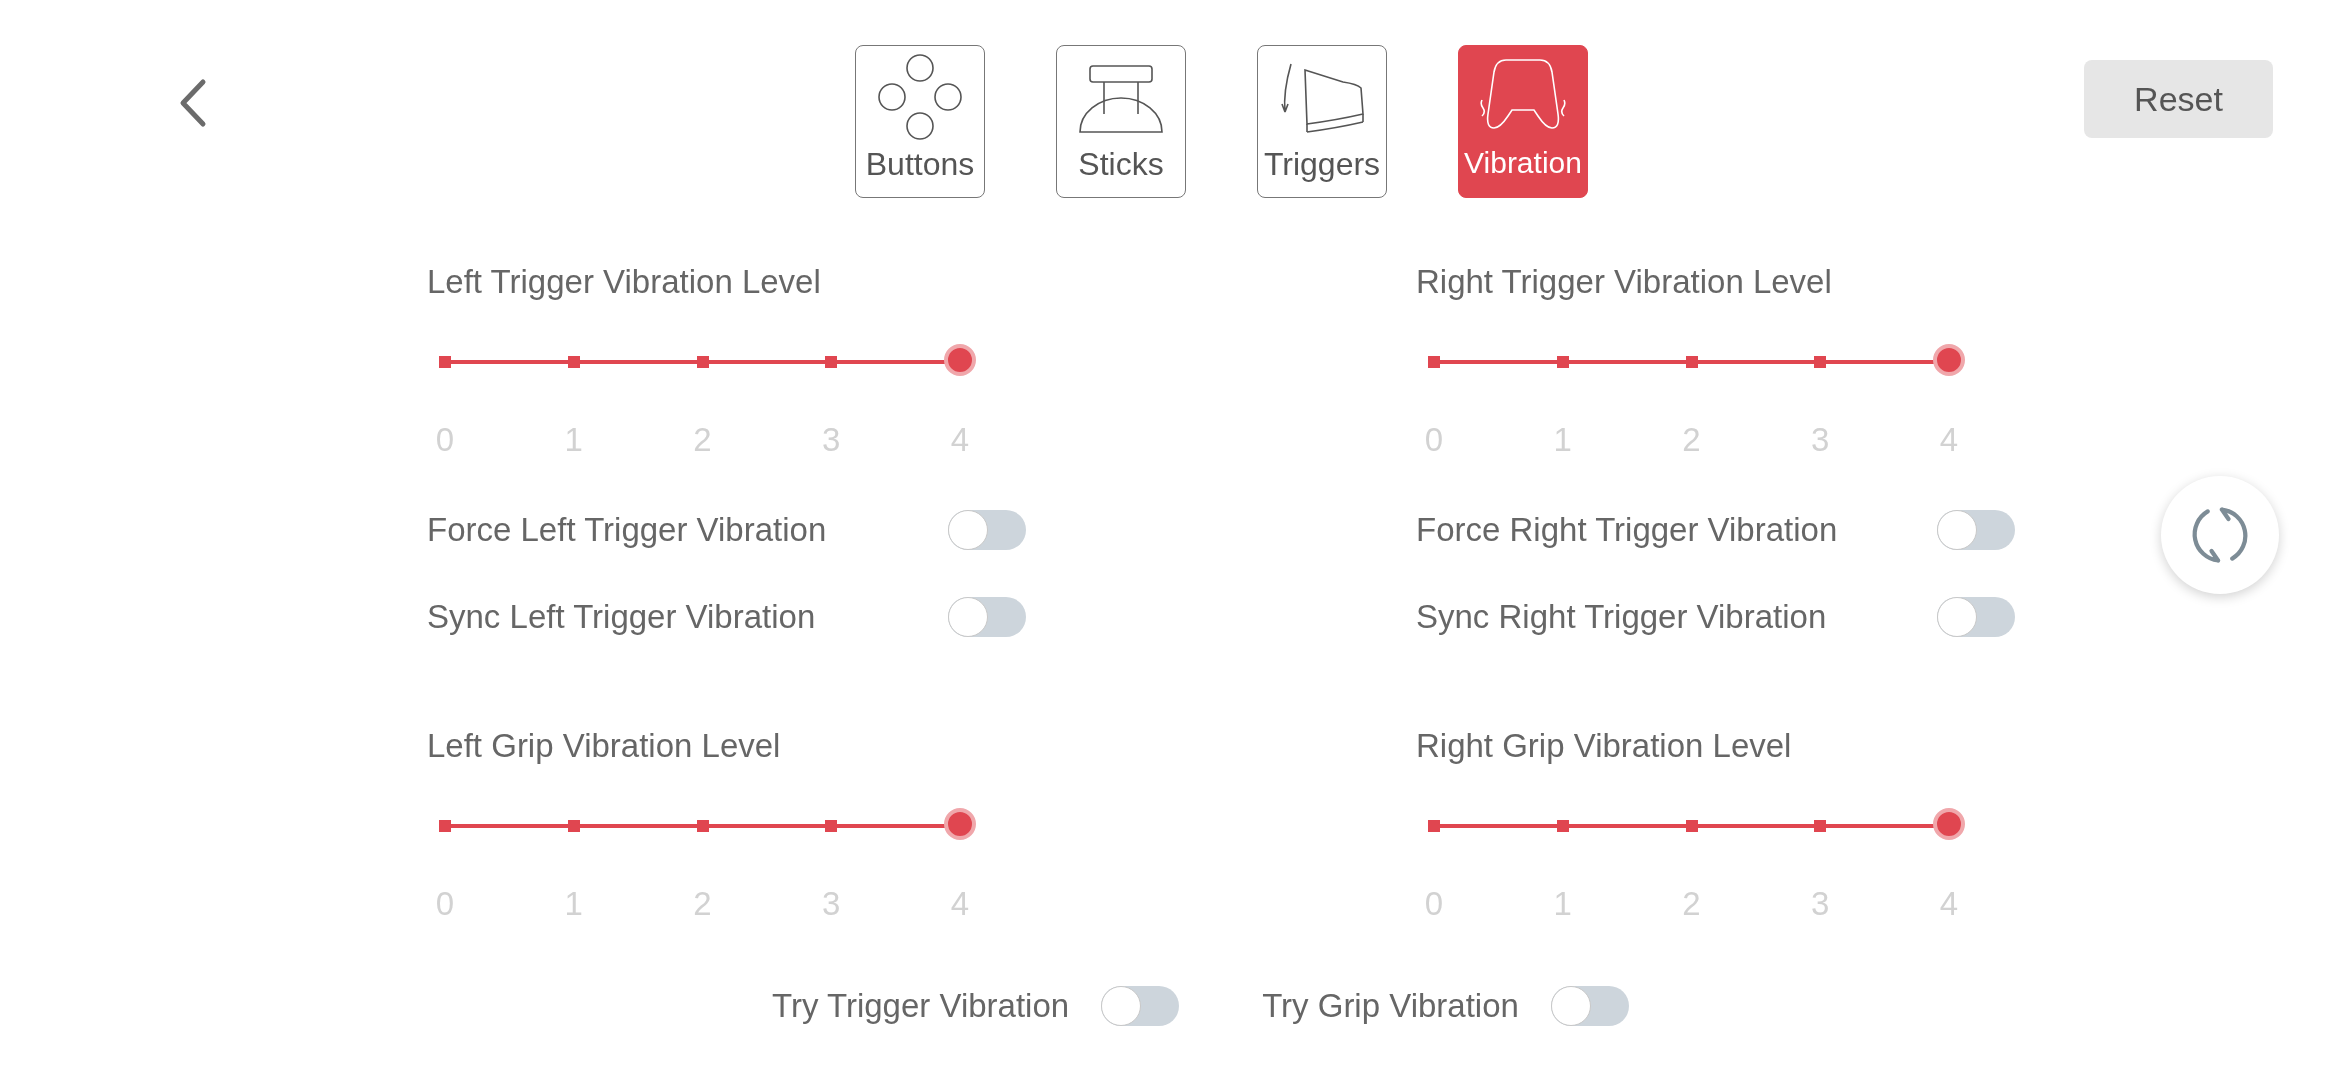 The width and height of the screenshot is (2340, 1080). What do you see at coordinates (1390, 1006) in the screenshot?
I see `toggle-label: Try Grip Vibration` at bounding box center [1390, 1006].